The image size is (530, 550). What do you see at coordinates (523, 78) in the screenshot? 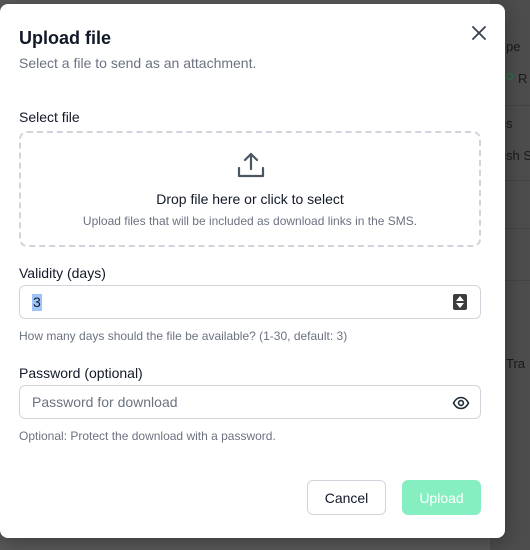
I see `background-cell-text: R` at bounding box center [523, 78].